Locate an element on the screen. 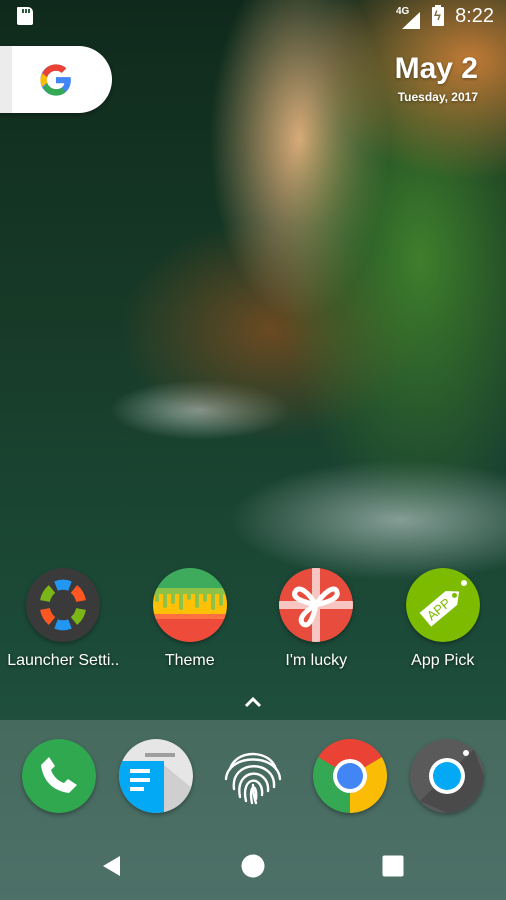  app-theme: Theme is located at coordinates (190, 619).